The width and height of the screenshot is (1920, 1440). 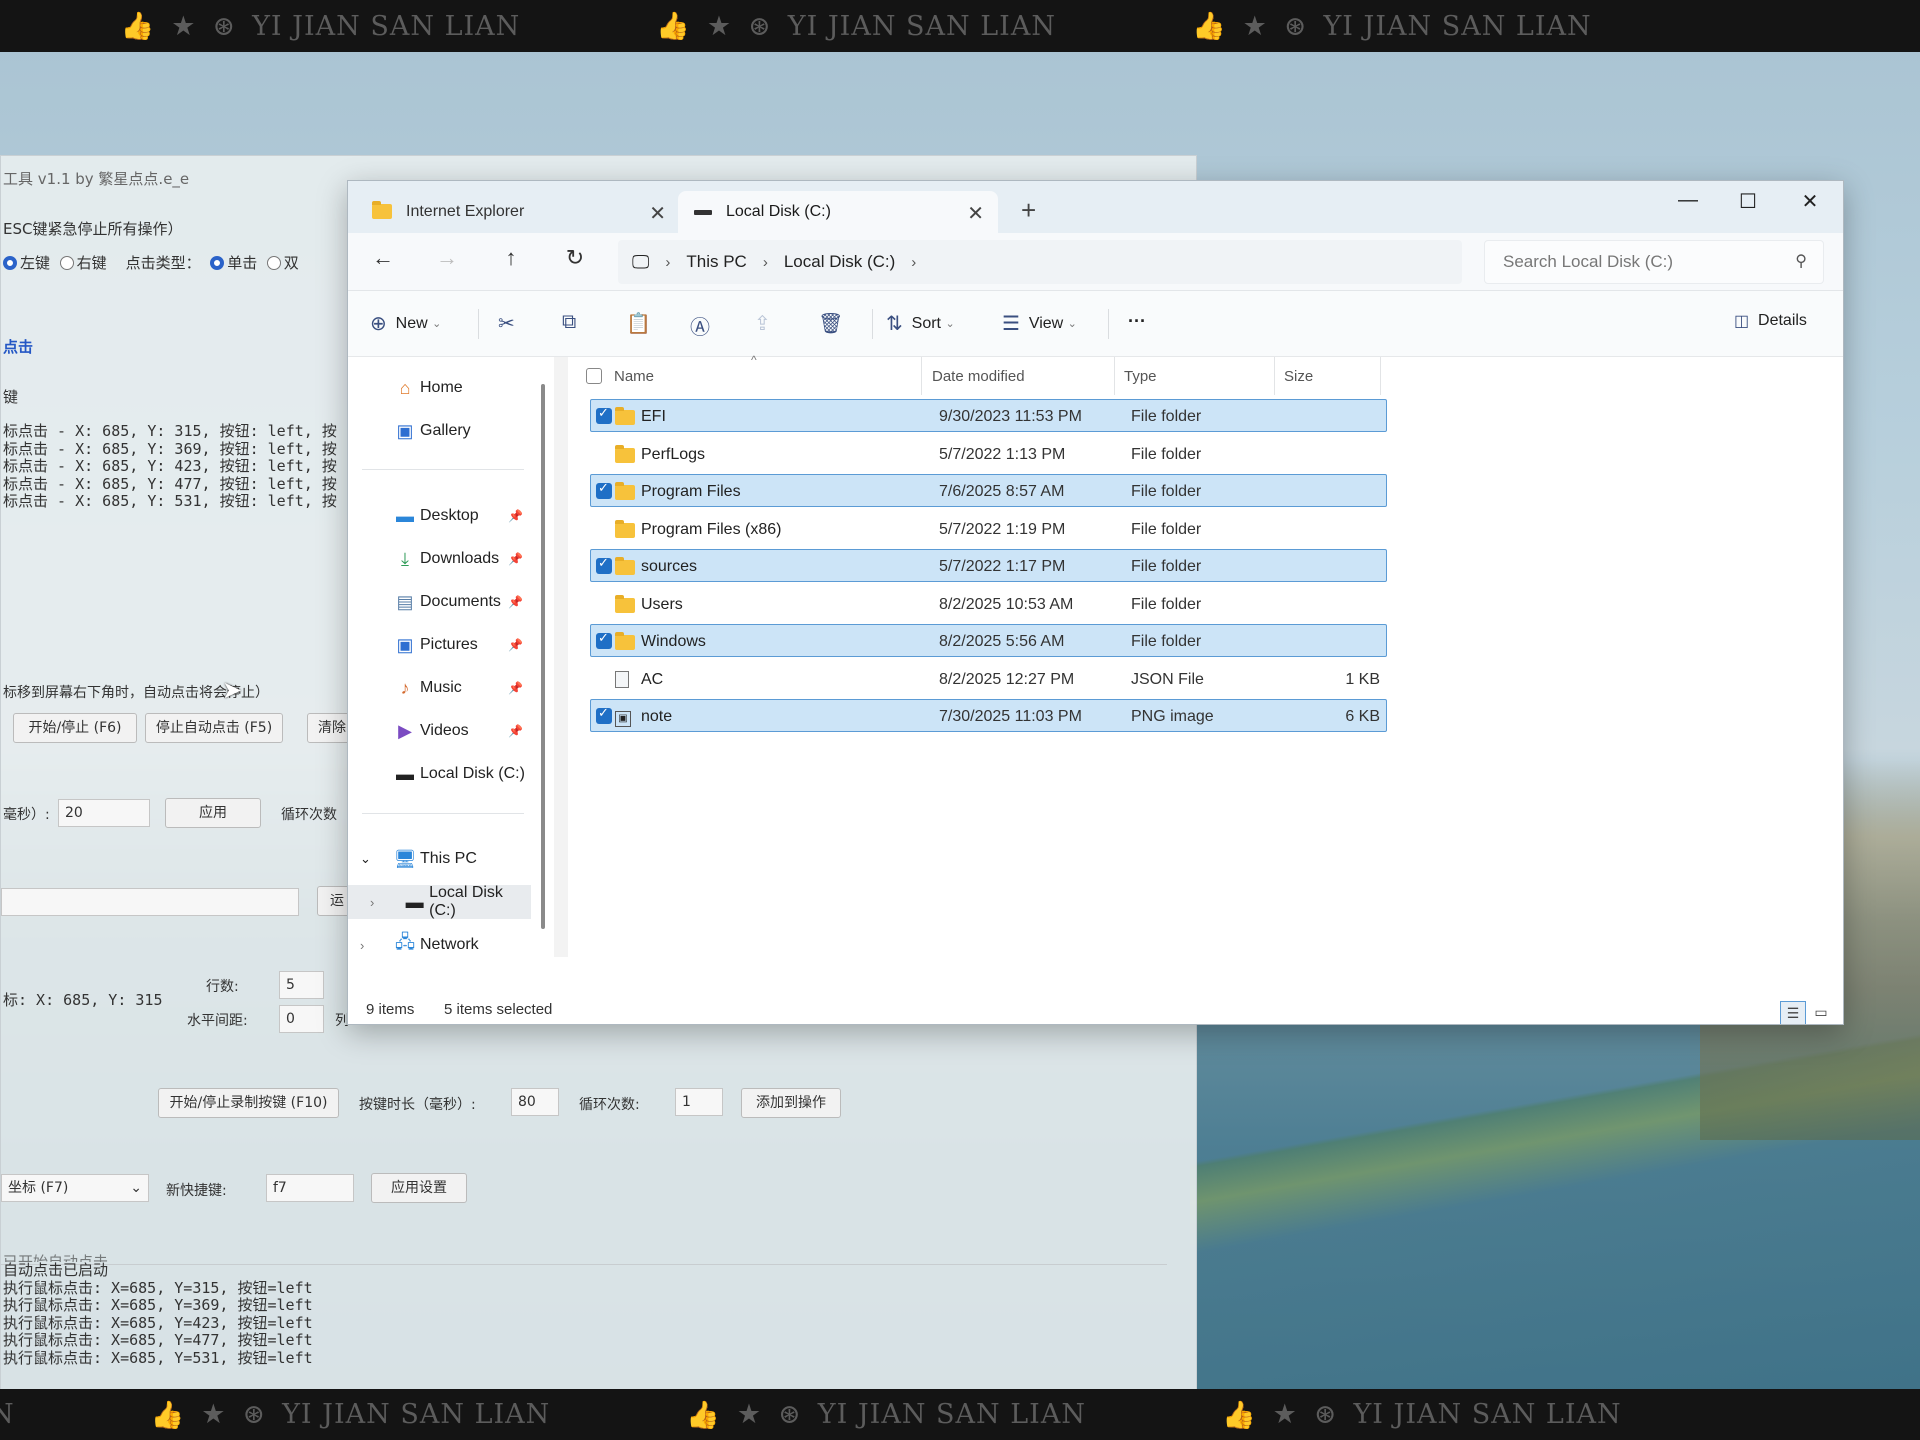 I want to click on nav-item-documents: ▤ Documents 📌, so click(x=439, y=602).